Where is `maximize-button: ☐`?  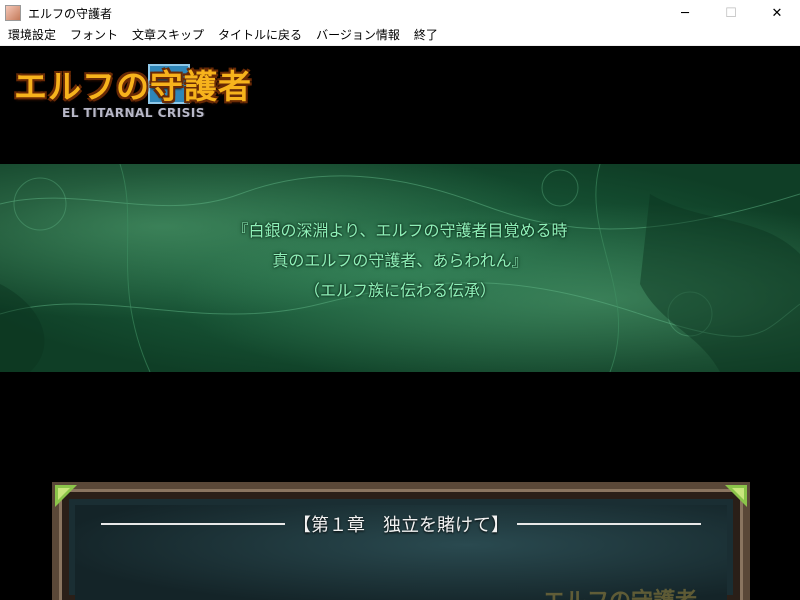 maximize-button: ☐ is located at coordinates (731, 13).